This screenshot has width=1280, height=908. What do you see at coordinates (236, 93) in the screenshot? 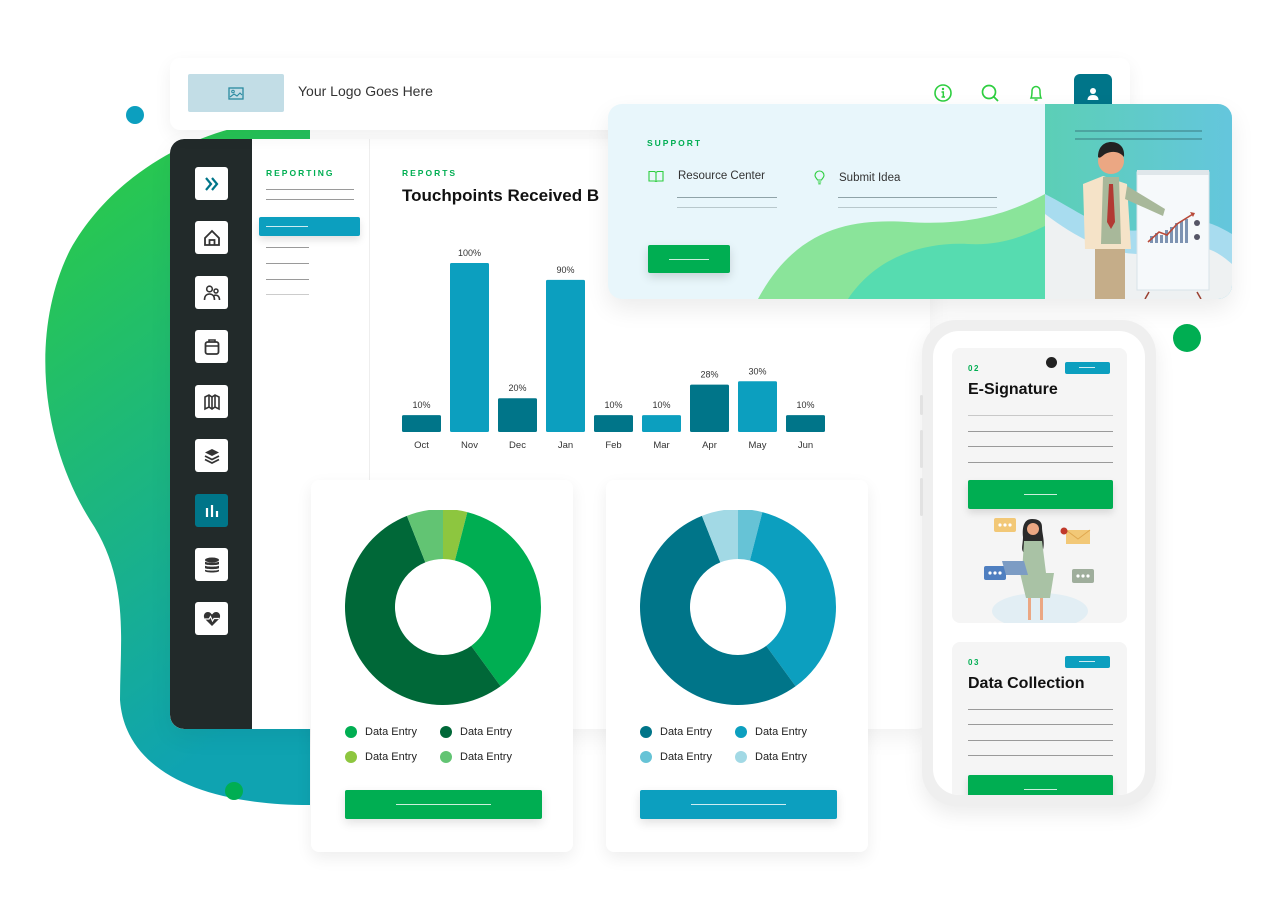
I see `logo-placeholder` at bounding box center [236, 93].